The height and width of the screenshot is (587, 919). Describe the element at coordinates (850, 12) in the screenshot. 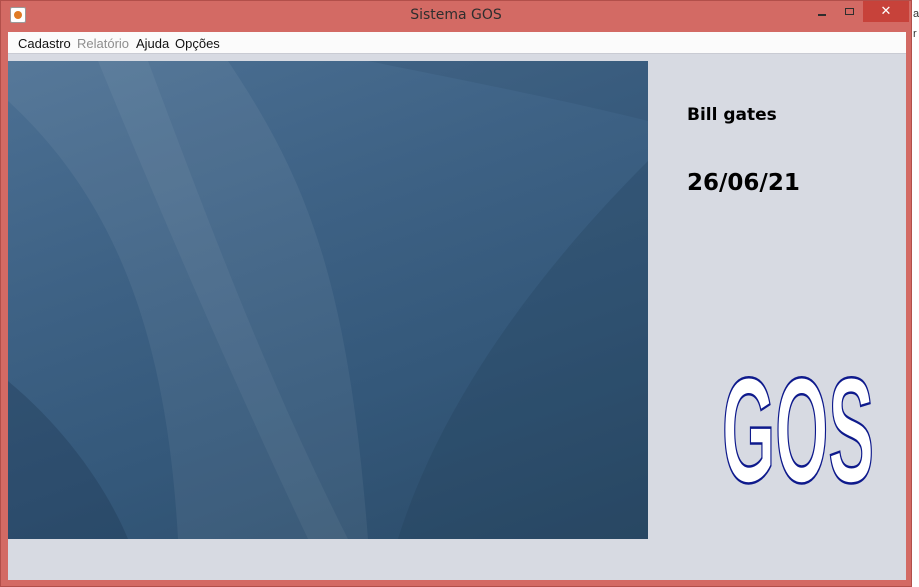

I see `maximize-button` at that location.